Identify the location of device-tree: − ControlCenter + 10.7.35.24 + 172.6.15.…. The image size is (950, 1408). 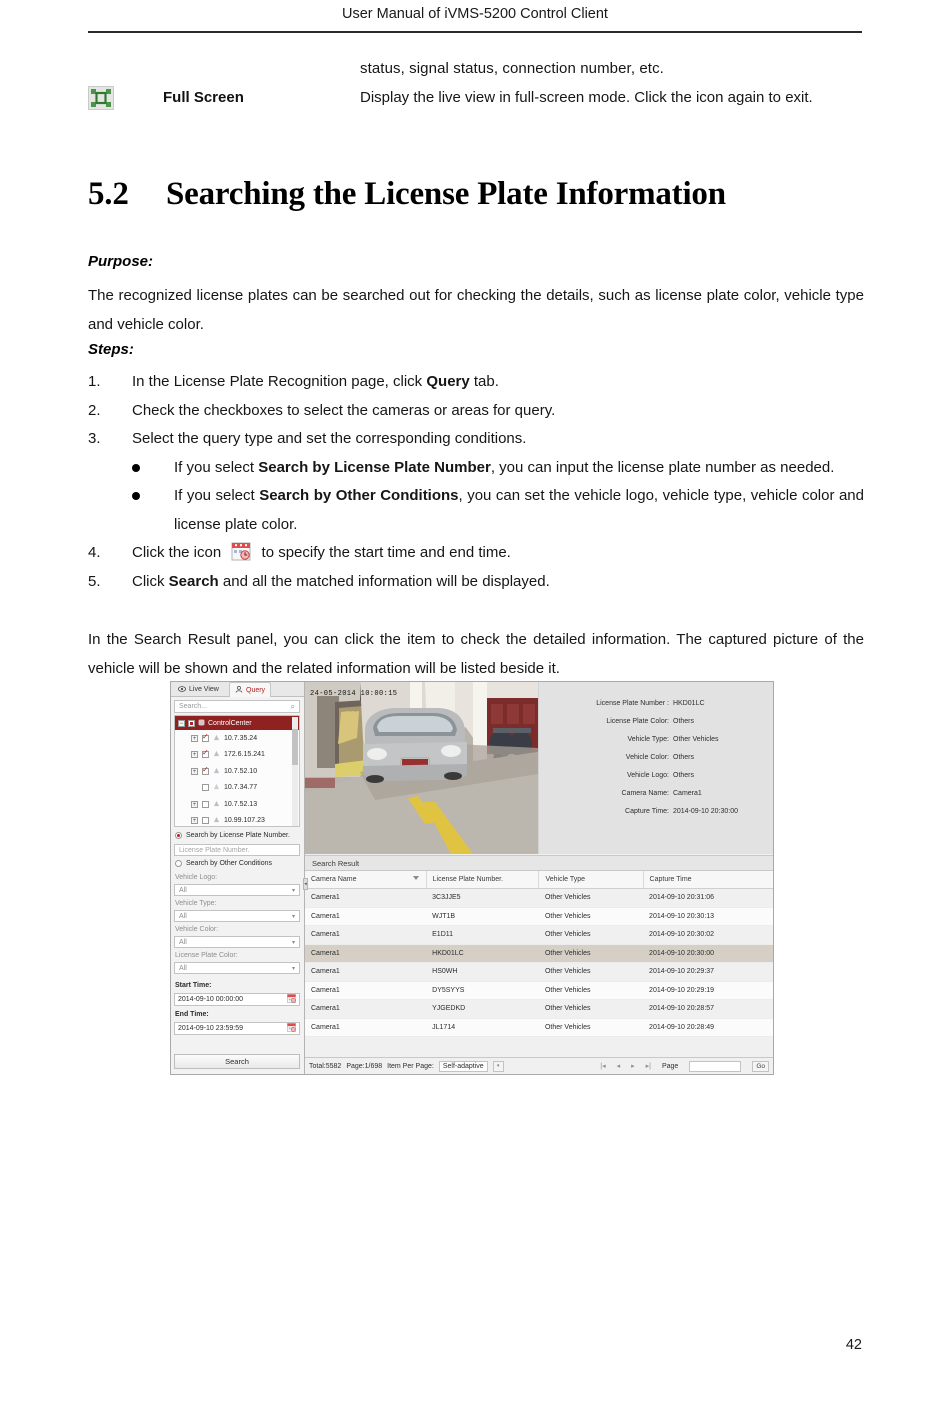
(237, 771).